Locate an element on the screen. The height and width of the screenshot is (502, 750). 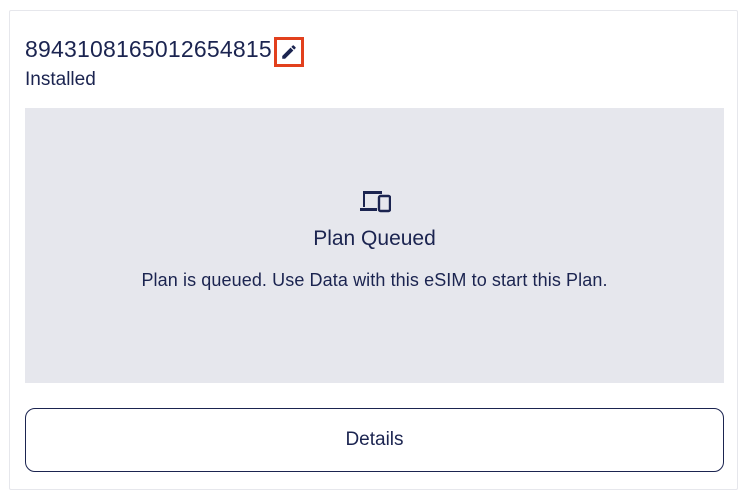
devices-icon is located at coordinates (375, 202).